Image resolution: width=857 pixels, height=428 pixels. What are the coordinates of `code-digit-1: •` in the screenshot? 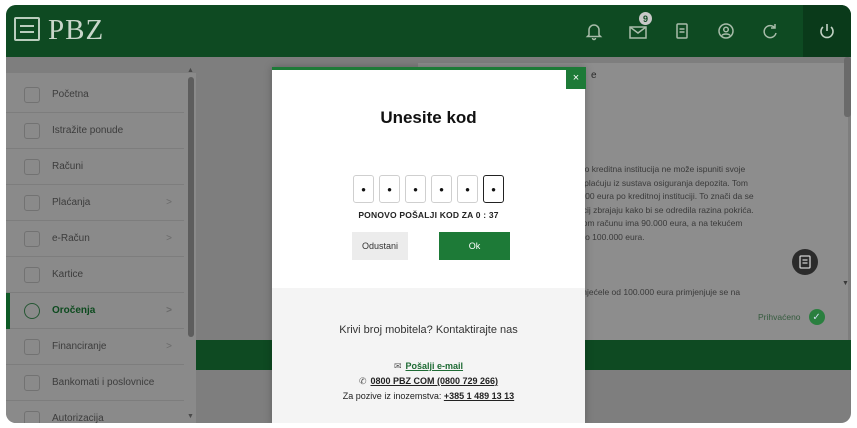 It's located at (363, 189).